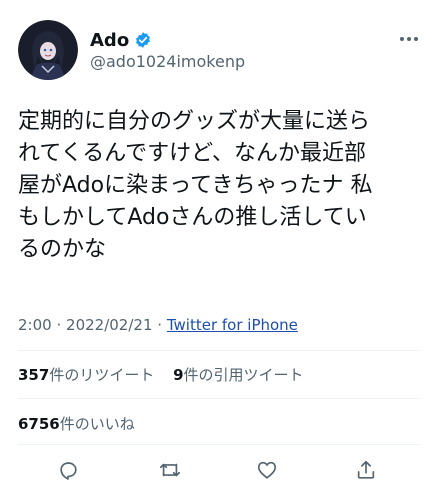 Image resolution: width=438 pixels, height=500 pixels. What do you see at coordinates (168, 374) in the screenshot?
I see `retweet-stats: 357件のリツイート 9件の引用ツイート` at bounding box center [168, 374].